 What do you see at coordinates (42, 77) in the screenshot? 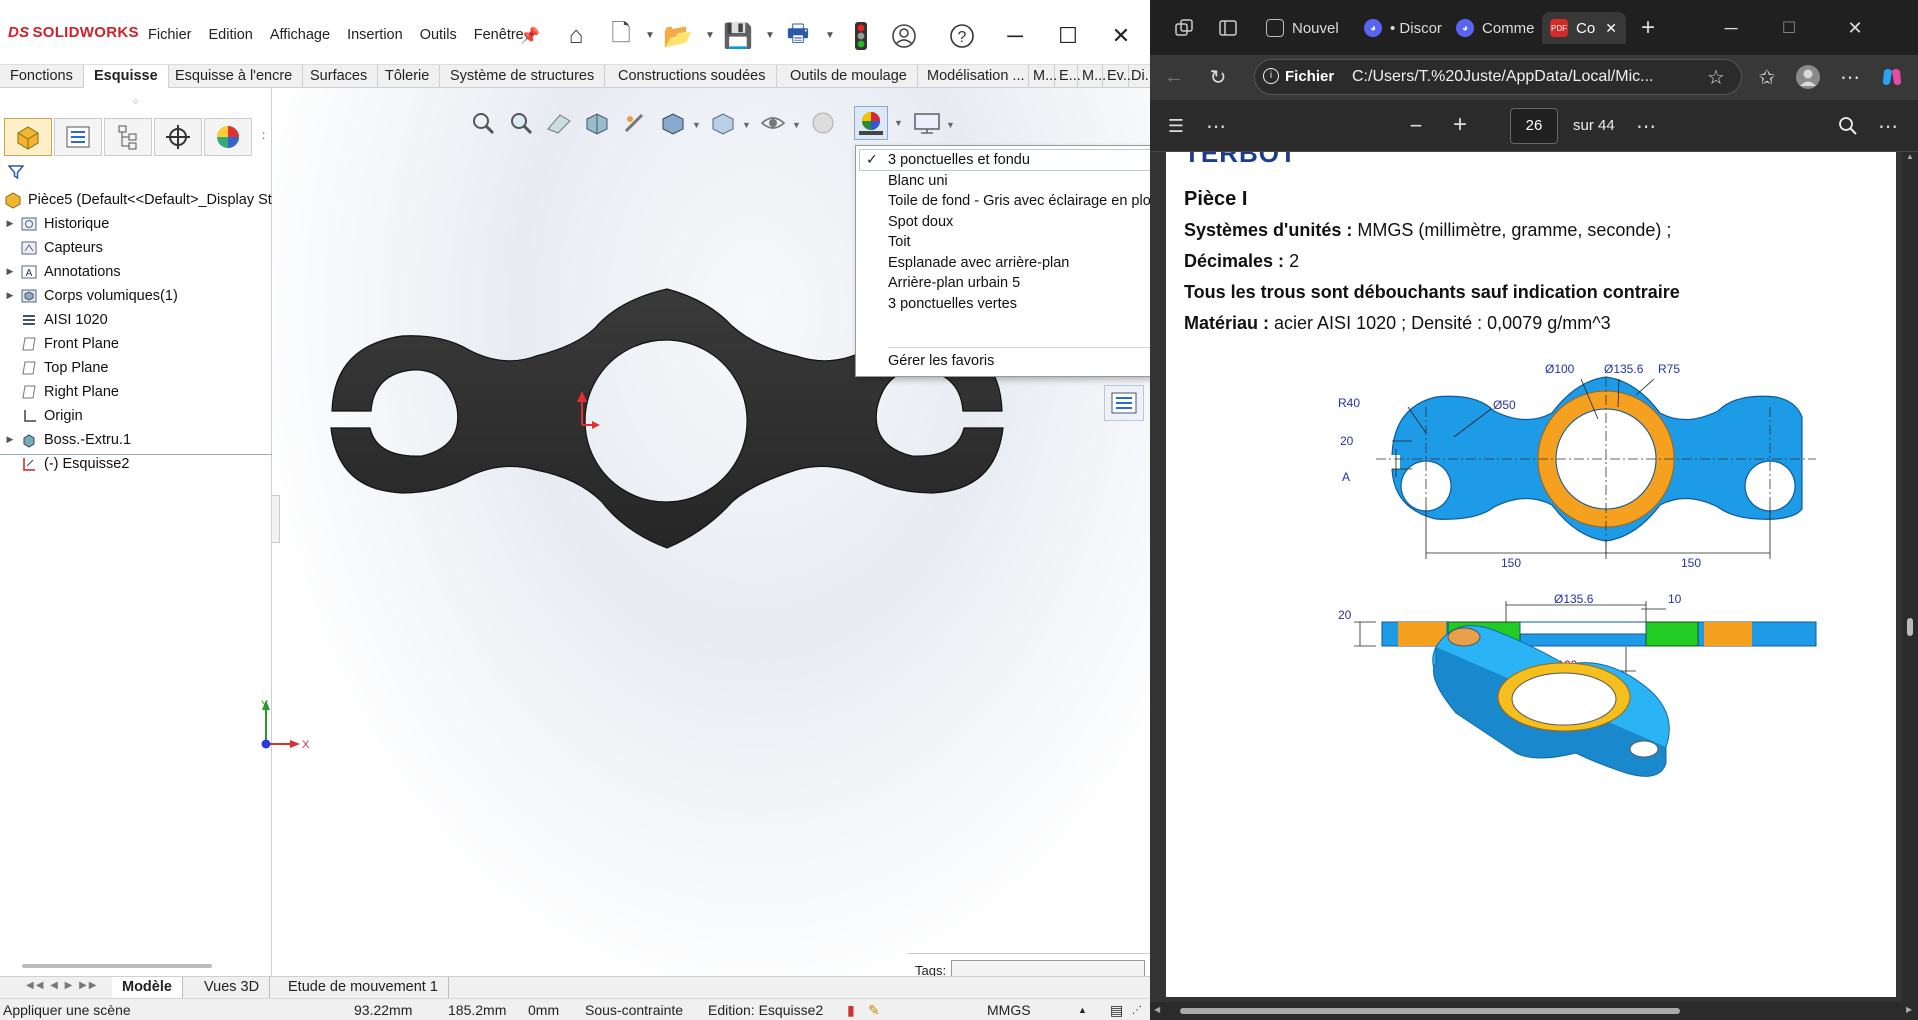
I see `tab-fonctions: Fonctions` at bounding box center [42, 77].